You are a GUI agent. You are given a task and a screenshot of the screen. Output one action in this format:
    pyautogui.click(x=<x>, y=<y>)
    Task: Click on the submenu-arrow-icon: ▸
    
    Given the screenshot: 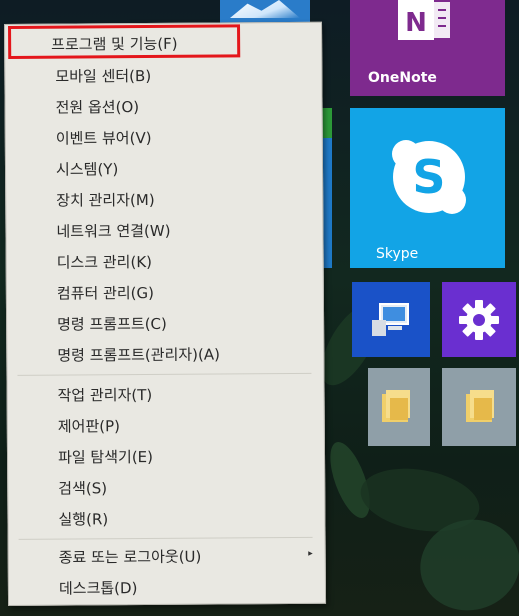 What is the action you would take?
    pyautogui.click(x=310, y=553)
    